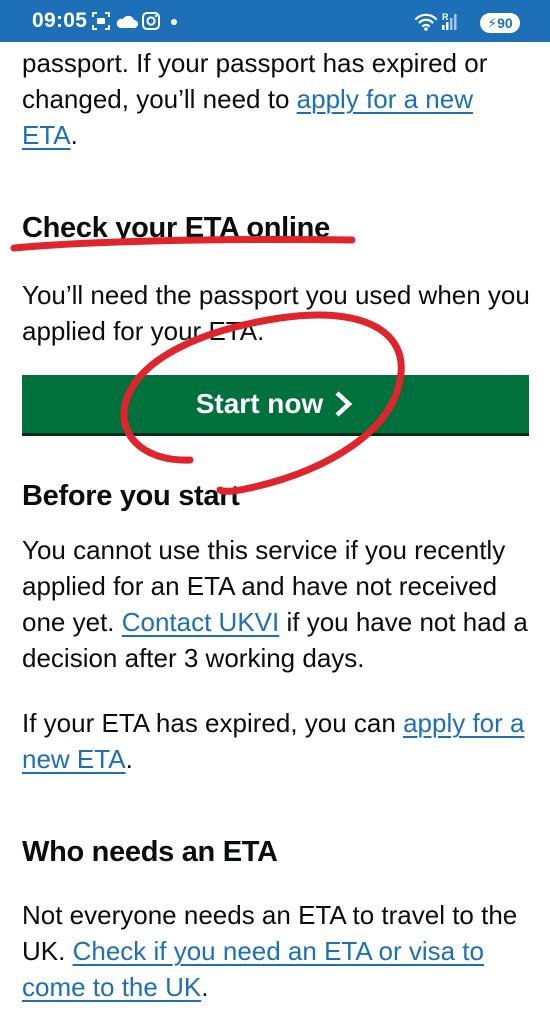 The image size is (550, 1024). Describe the element at coordinates (127, 21) in the screenshot. I see `cloud-icon` at that location.